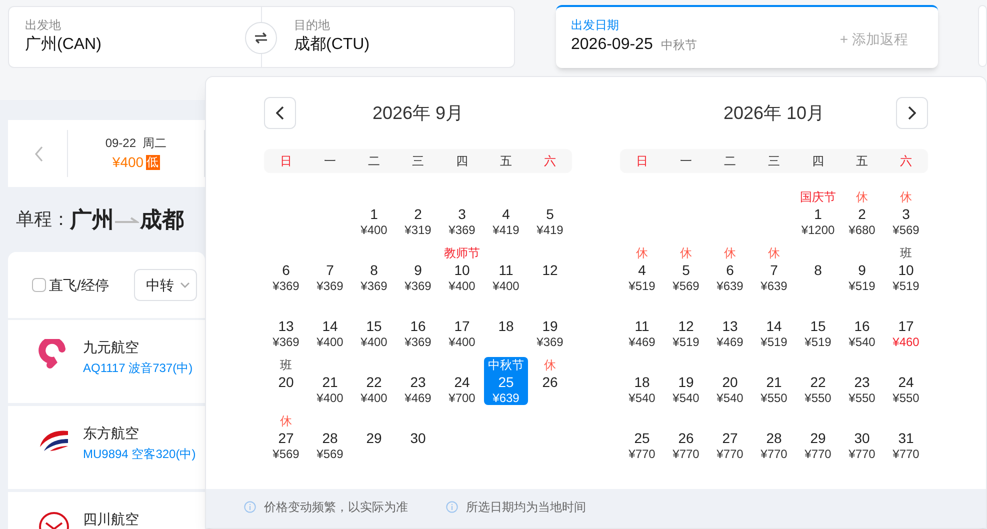 The image size is (987, 529). What do you see at coordinates (862, 325) in the screenshot?
I see `calendar-day: 16 ¥540` at bounding box center [862, 325].